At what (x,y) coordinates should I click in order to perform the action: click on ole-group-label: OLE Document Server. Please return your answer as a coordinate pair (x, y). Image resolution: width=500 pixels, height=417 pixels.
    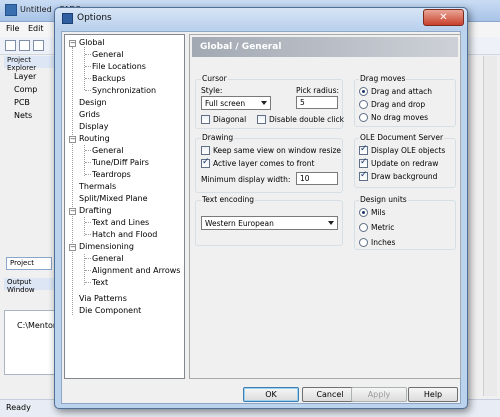
    Looking at the image, I should click on (402, 137).